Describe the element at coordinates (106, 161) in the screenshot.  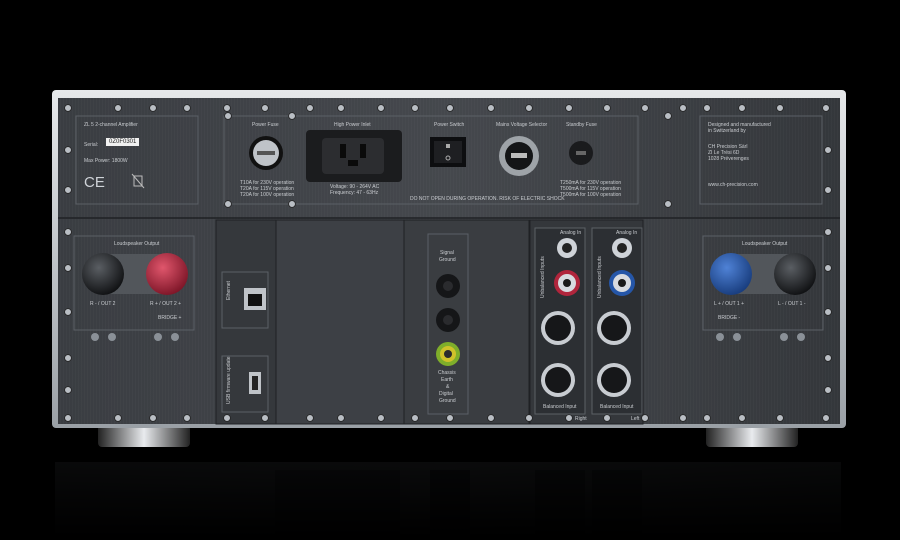
I see `max-power: Max Power: 1800W` at that location.